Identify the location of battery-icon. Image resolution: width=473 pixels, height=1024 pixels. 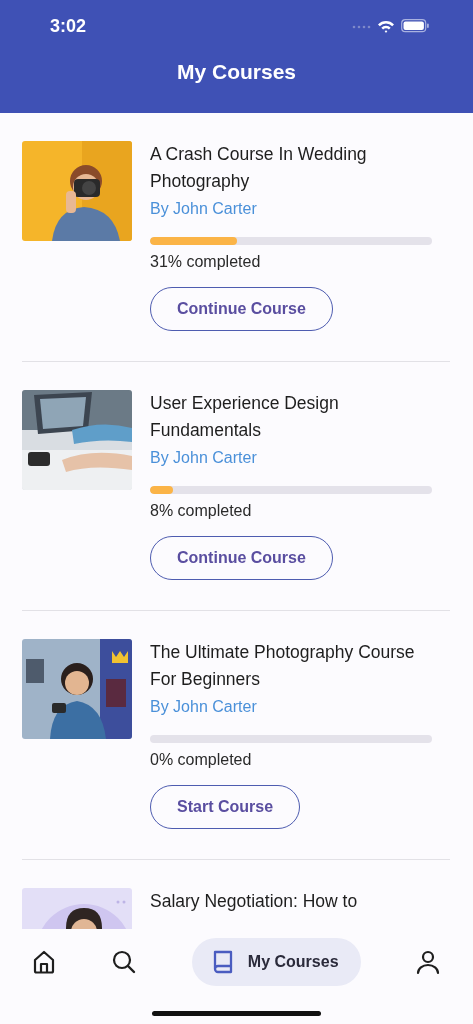
(415, 26).